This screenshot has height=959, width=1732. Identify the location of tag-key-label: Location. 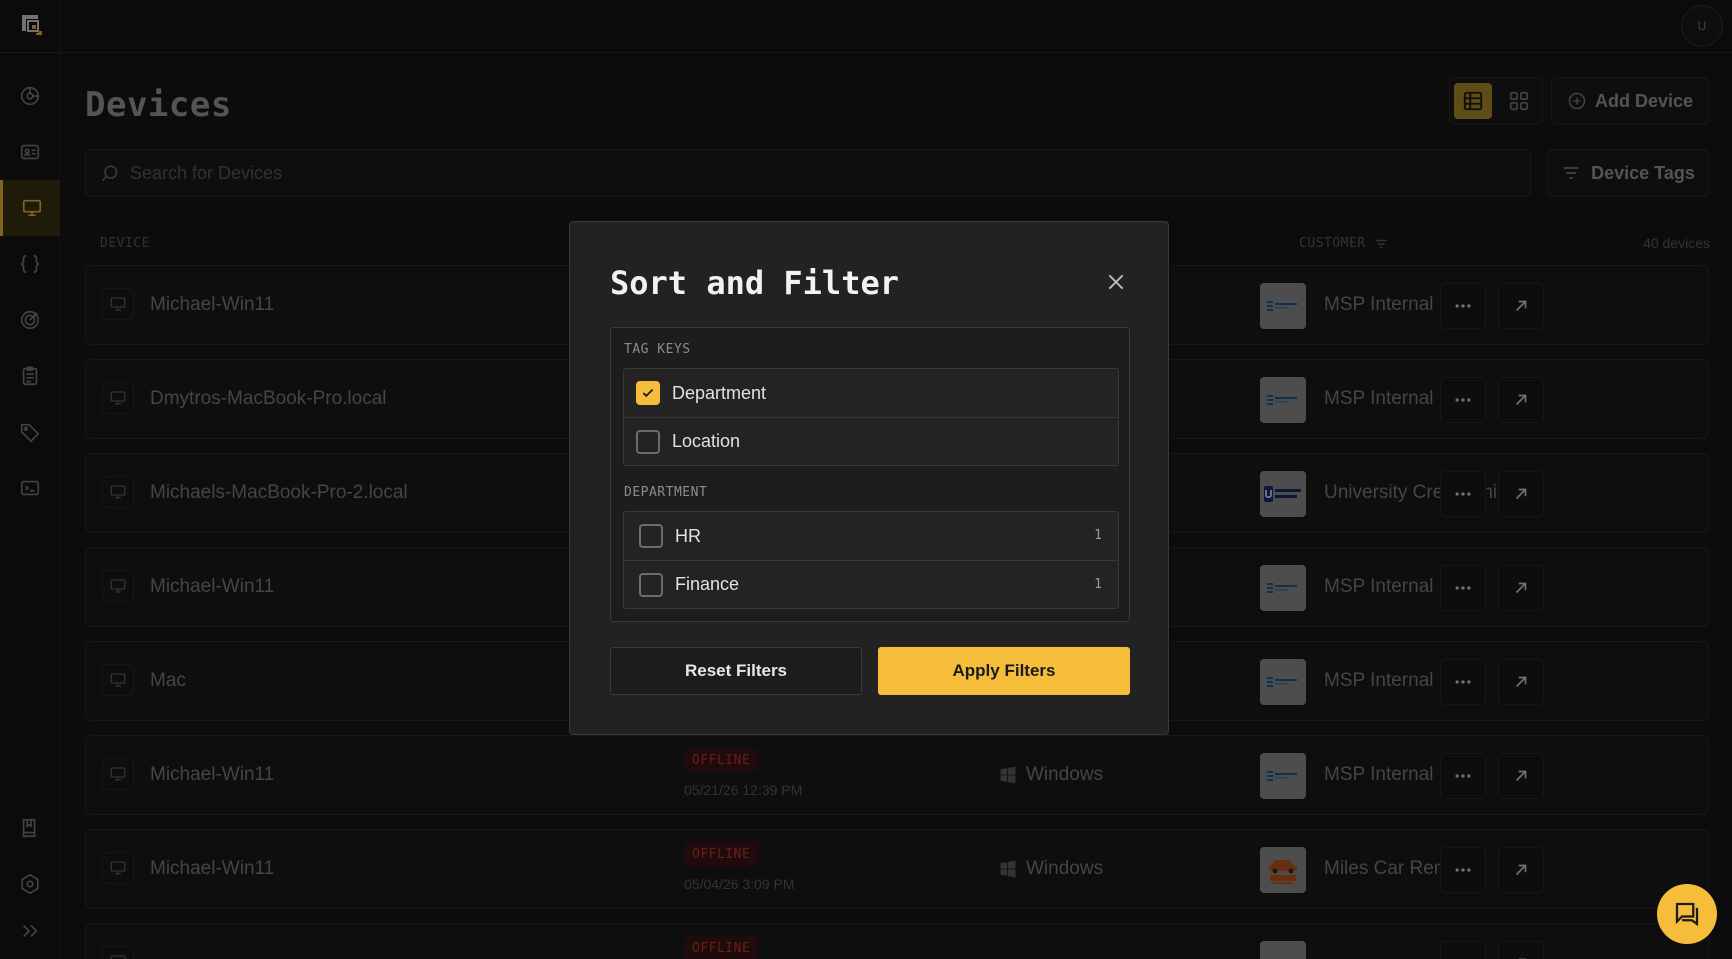
(706, 441).